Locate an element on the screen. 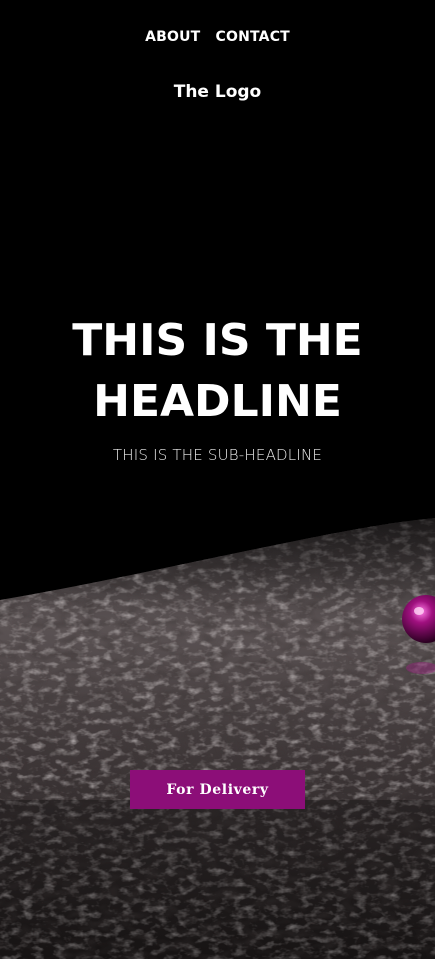 This screenshot has height=959, width=435. nav-link-about: ABOUT is located at coordinates (172, 37).